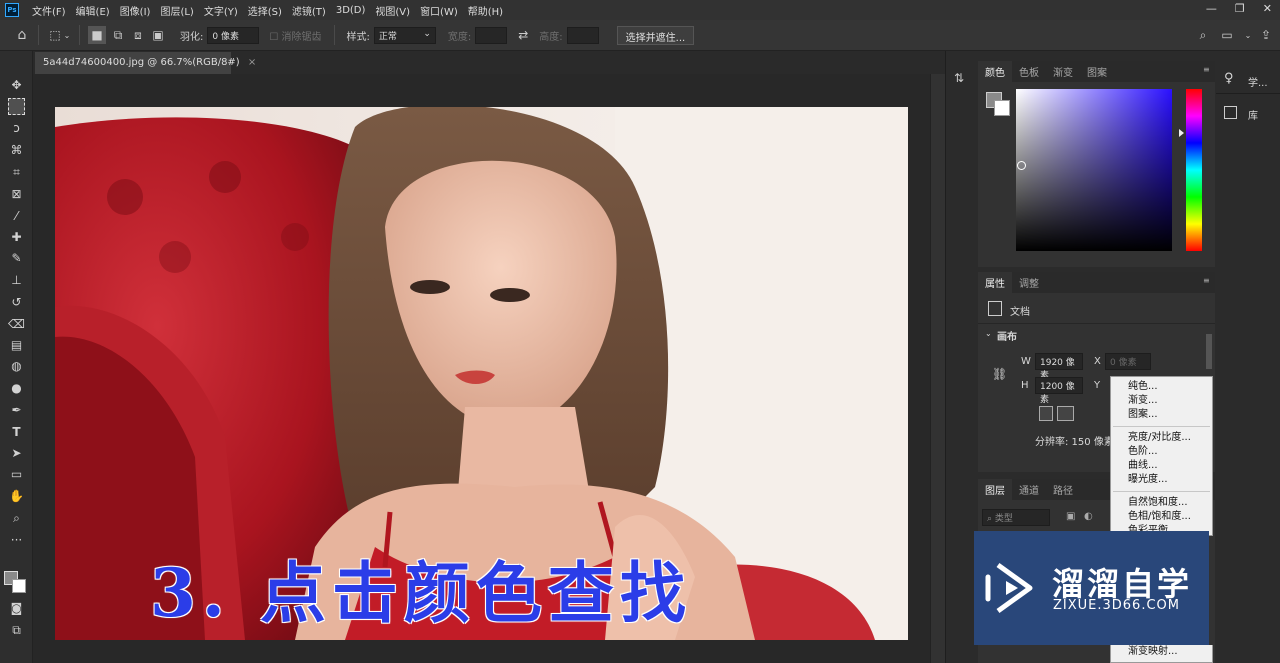 The width and height of the screenshot is (1280, 663). I want to click on hand-tool-icon: ✋, so click(16, 496).